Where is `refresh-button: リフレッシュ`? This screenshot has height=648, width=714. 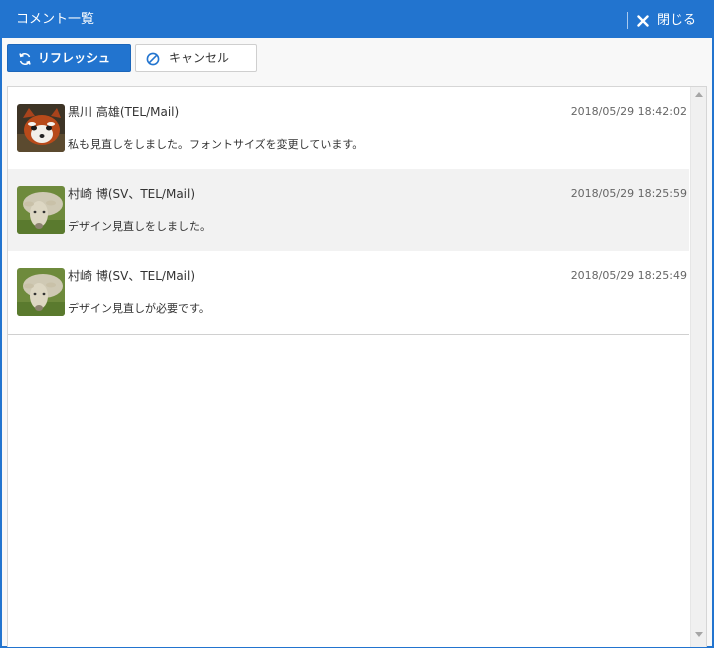 refresh-button: リフレッシュ is located at coordinates (69, 58).